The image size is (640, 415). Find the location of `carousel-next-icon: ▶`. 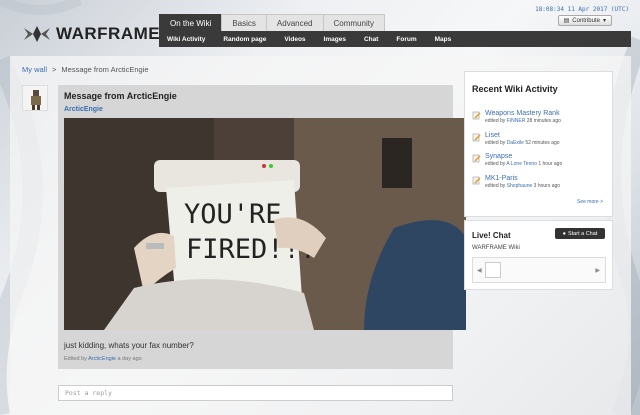

carousel-next-icon: ▶ is located at coordinates (597, 270).